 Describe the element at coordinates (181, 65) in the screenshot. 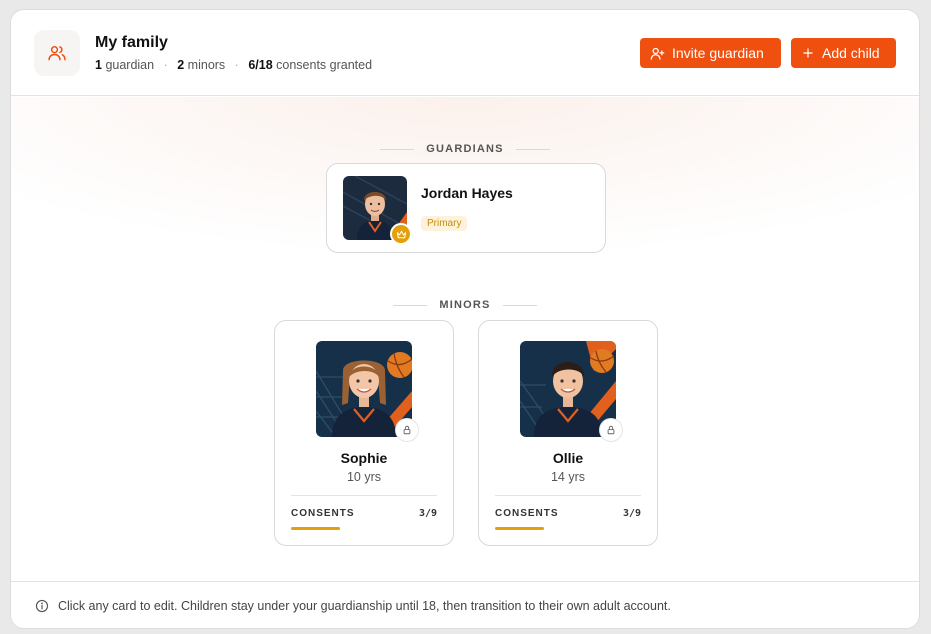

I see `minors-count: 2` at that location.